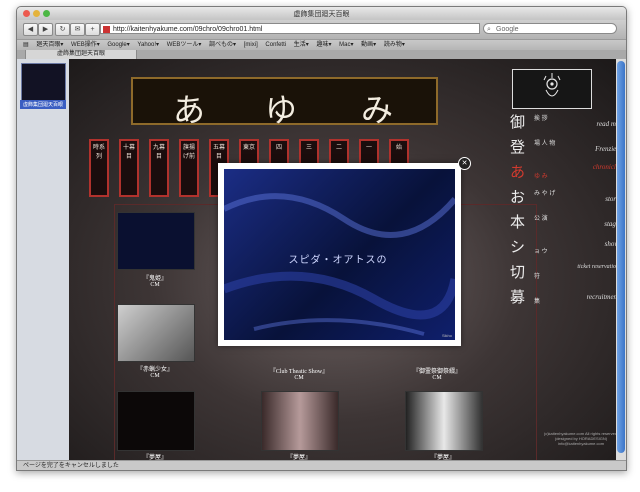 This screenshot has width=640, height=492. I want to click on menu-item-characters: 登 場 人 物 Frenzies, so click(567, 147).